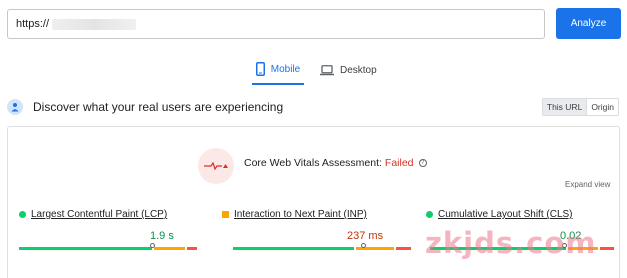 This screenshot has width=627, height=278. What do you see at coordinates (511, 243) in the screenshot?
I see `watermark: zkjds.com` at bounding box center [511, 243].